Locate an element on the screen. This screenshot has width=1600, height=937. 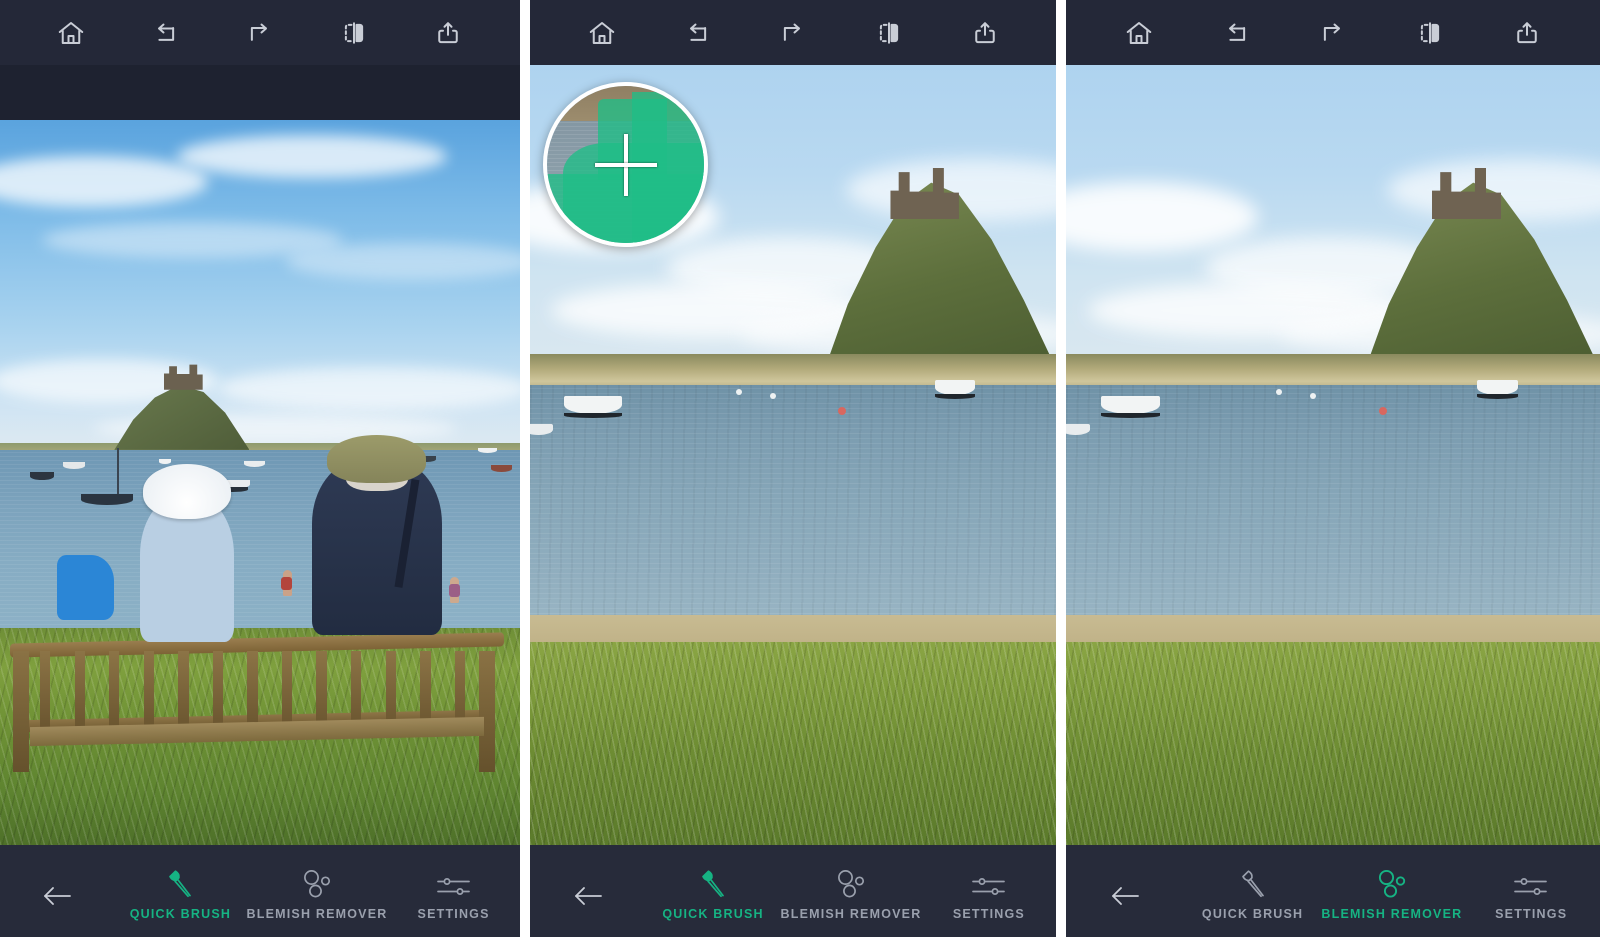
magnifier-loupe is located at coordinates (626, 165).